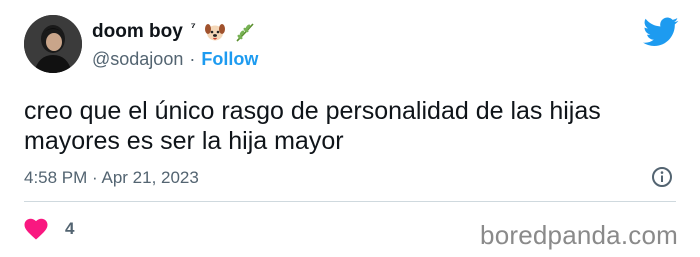  Describe the element at coordinates (137, 32) in the screenshot. I see `display-name: doom boy` at that location.